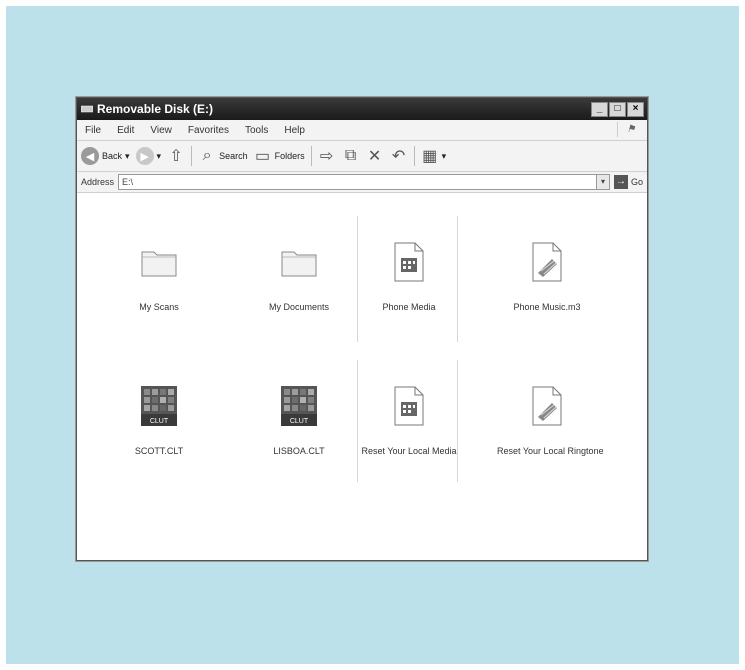 Image resolution: width=745 pixels, height=670 pixels. Describe the element at coordinates (161, 130) in the screenshot. I see `menu-view: View` at that location.